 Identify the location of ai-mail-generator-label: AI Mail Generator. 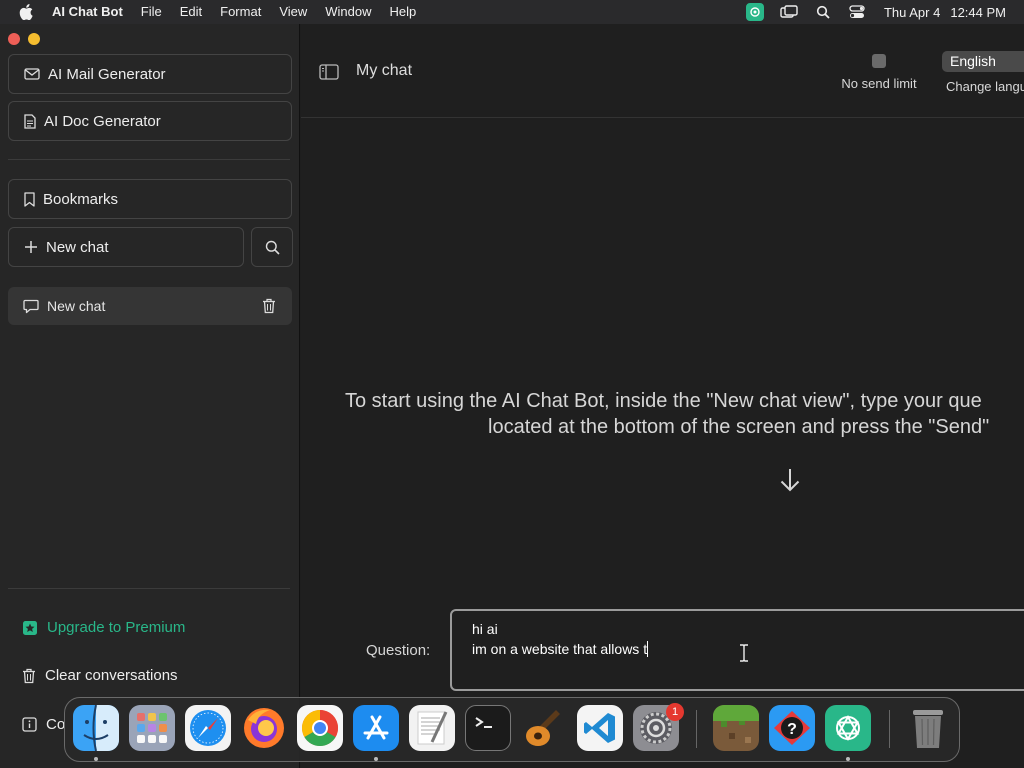
(107, 74).